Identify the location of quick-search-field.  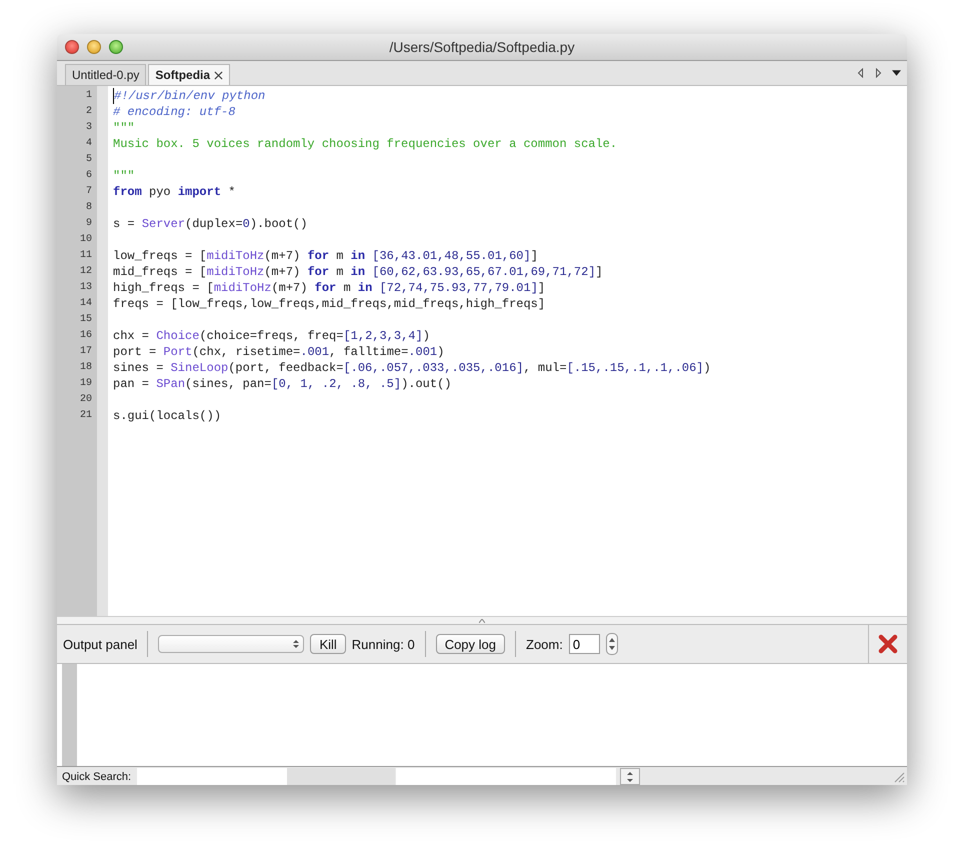
(212, 776).